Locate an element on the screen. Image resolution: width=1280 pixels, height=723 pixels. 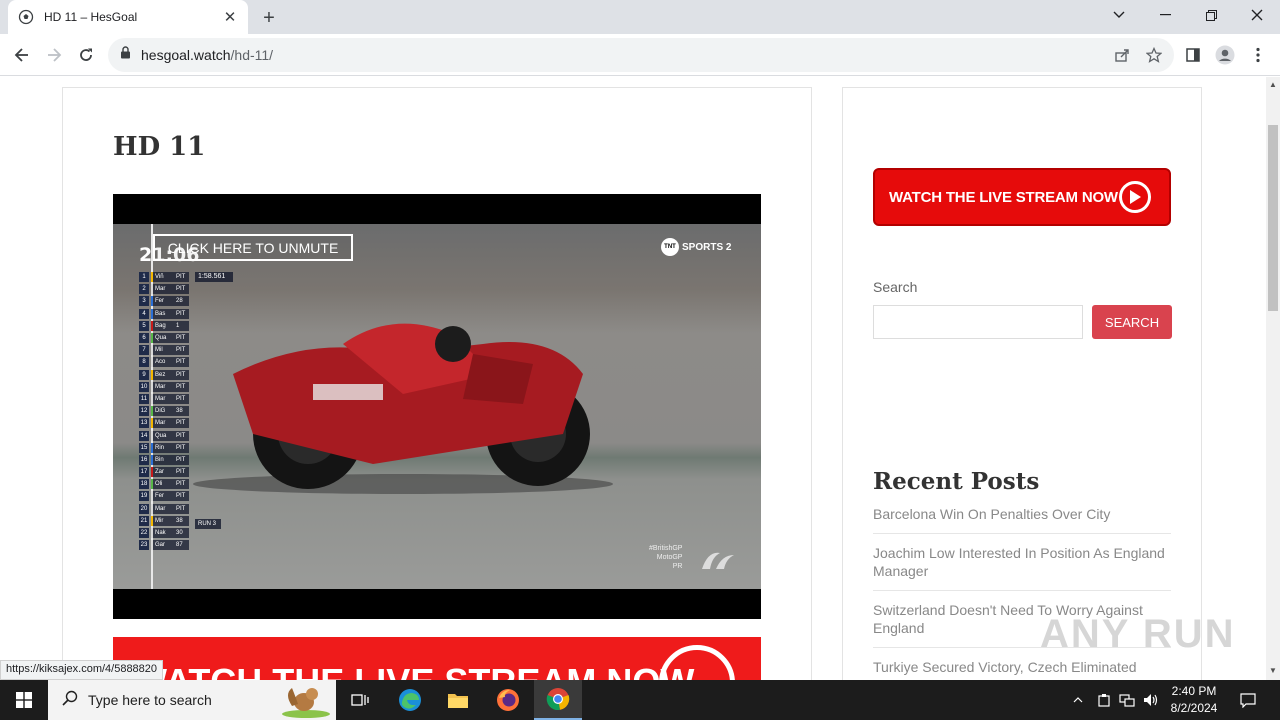
play-circle-icon is located at coordinates (697, 662).